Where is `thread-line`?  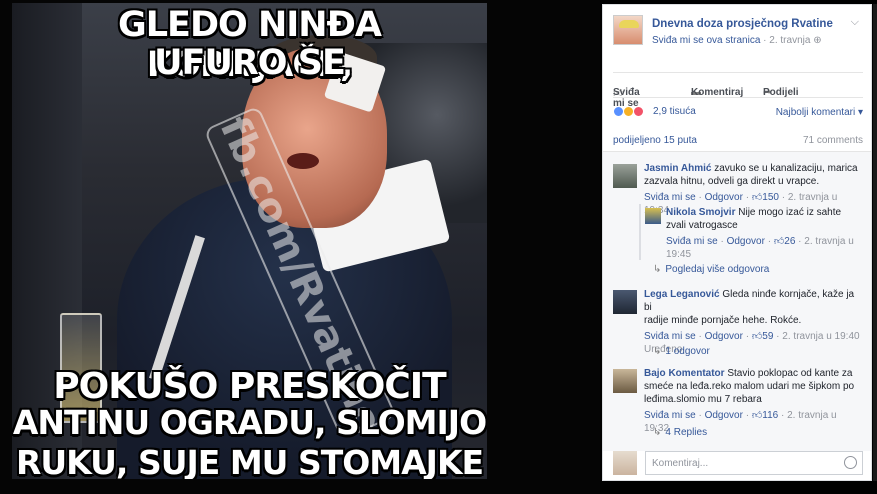 thread-line is located at coordinates (640, 232).